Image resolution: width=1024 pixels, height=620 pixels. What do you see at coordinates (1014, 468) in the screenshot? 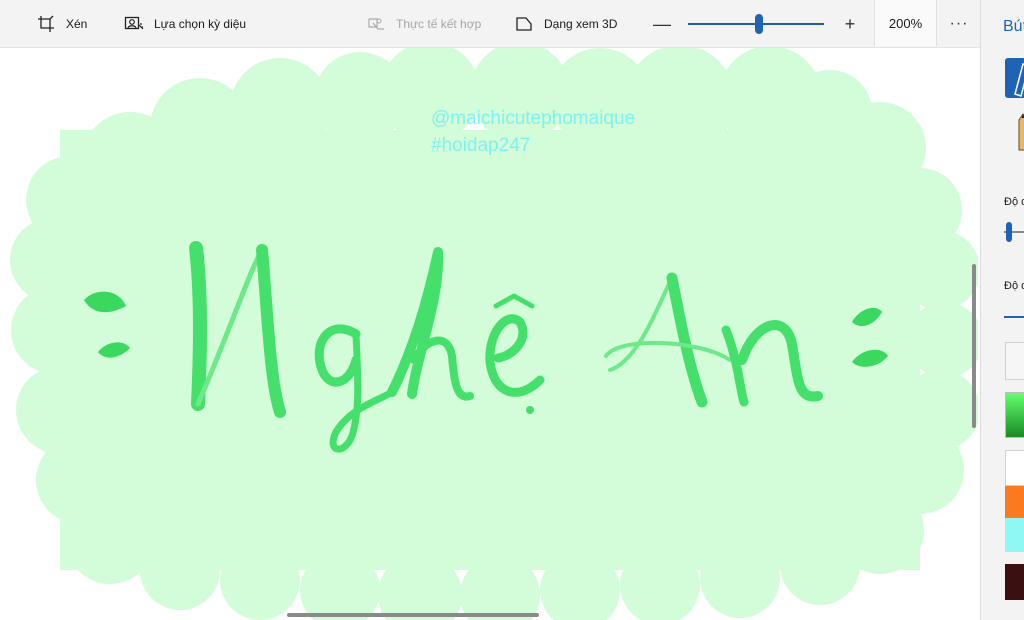
I see `color-swatch-white` at bounding box center [1014, 468].